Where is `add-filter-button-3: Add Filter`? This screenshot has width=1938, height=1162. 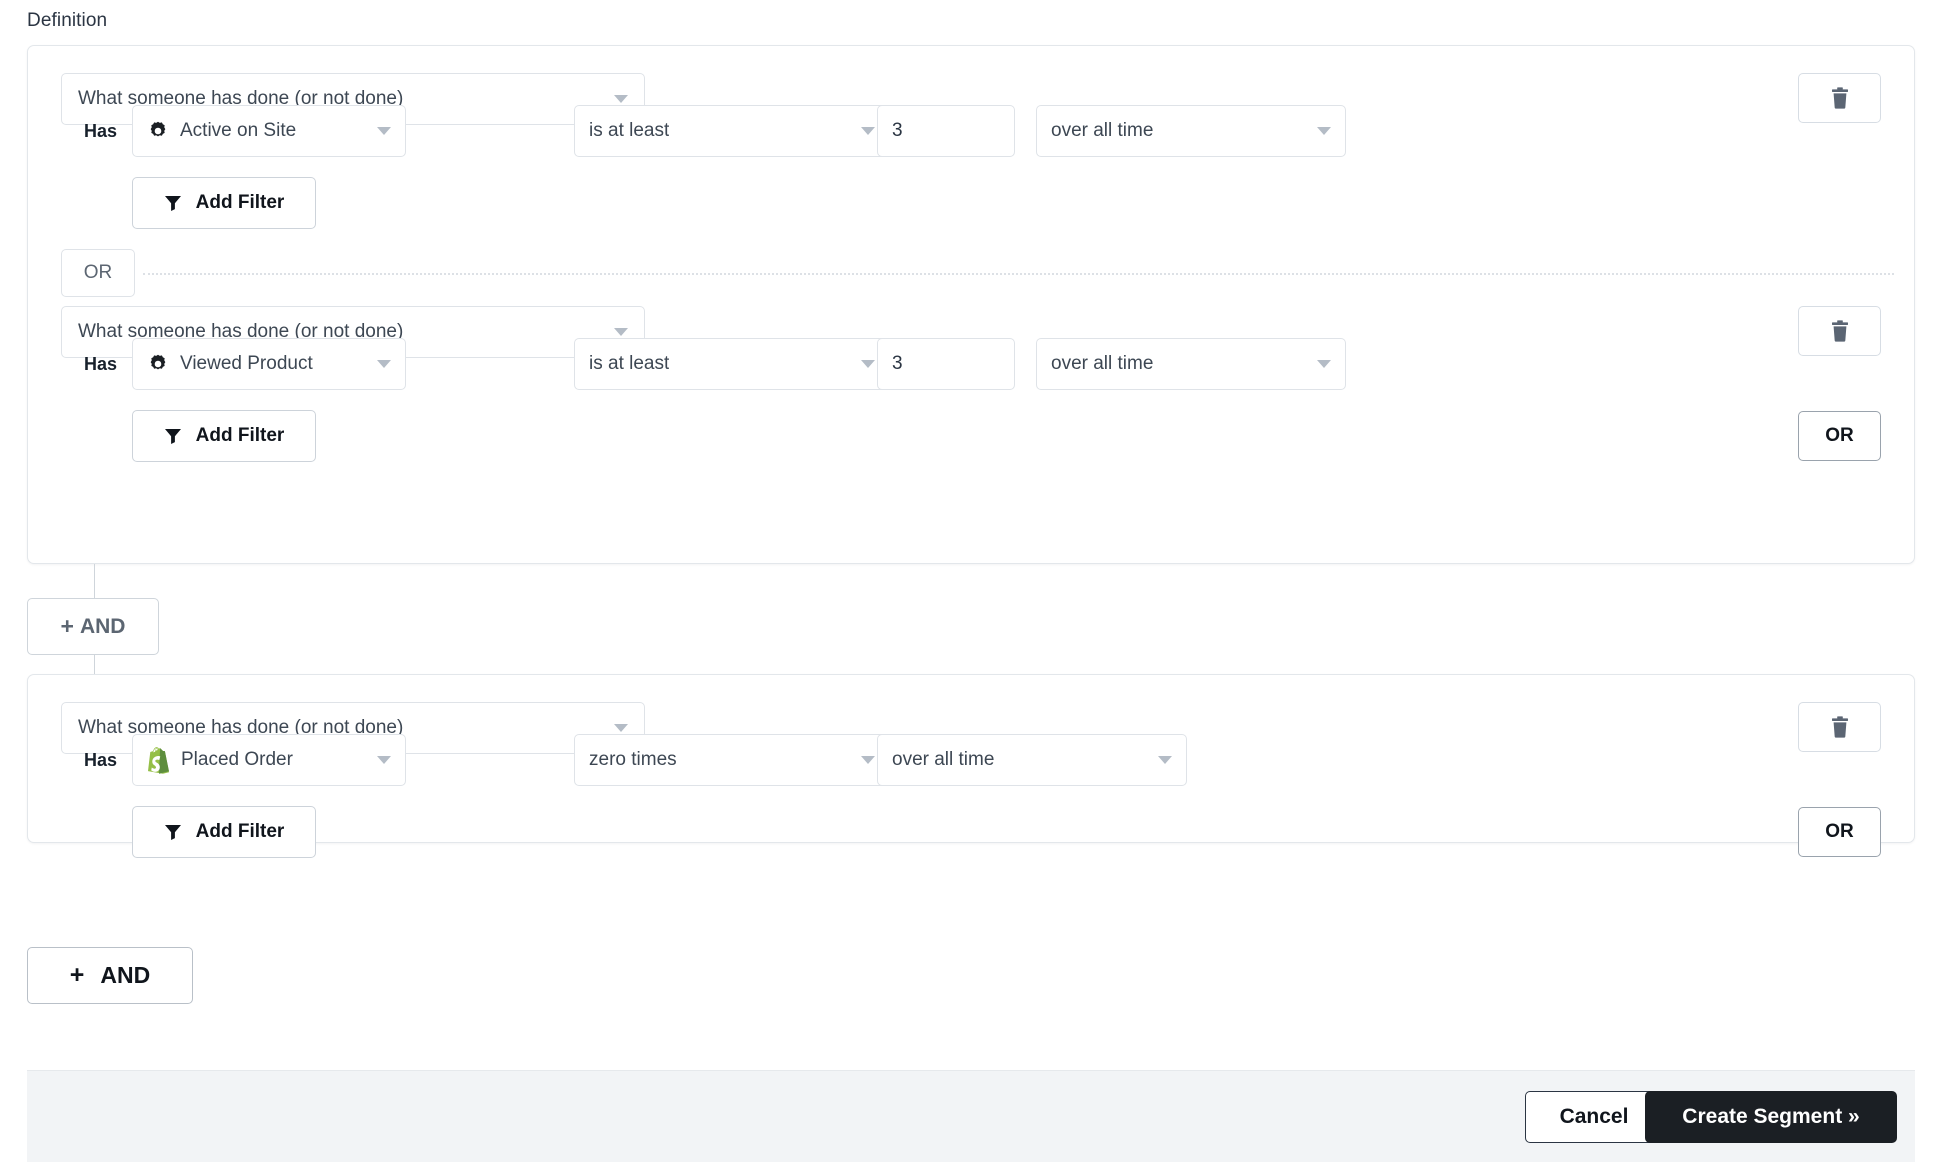 add-filter-button-3: Add Filter is located at coordinates (224, 832).